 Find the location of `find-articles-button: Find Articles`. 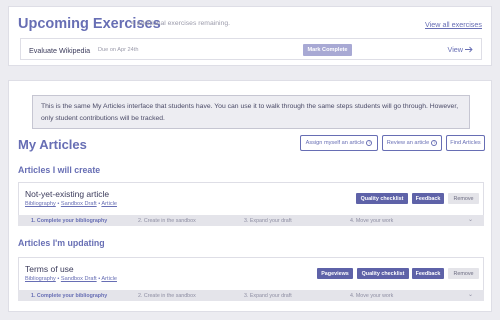

find-articles-button: Find Articles is located at coordinates (465, 143).